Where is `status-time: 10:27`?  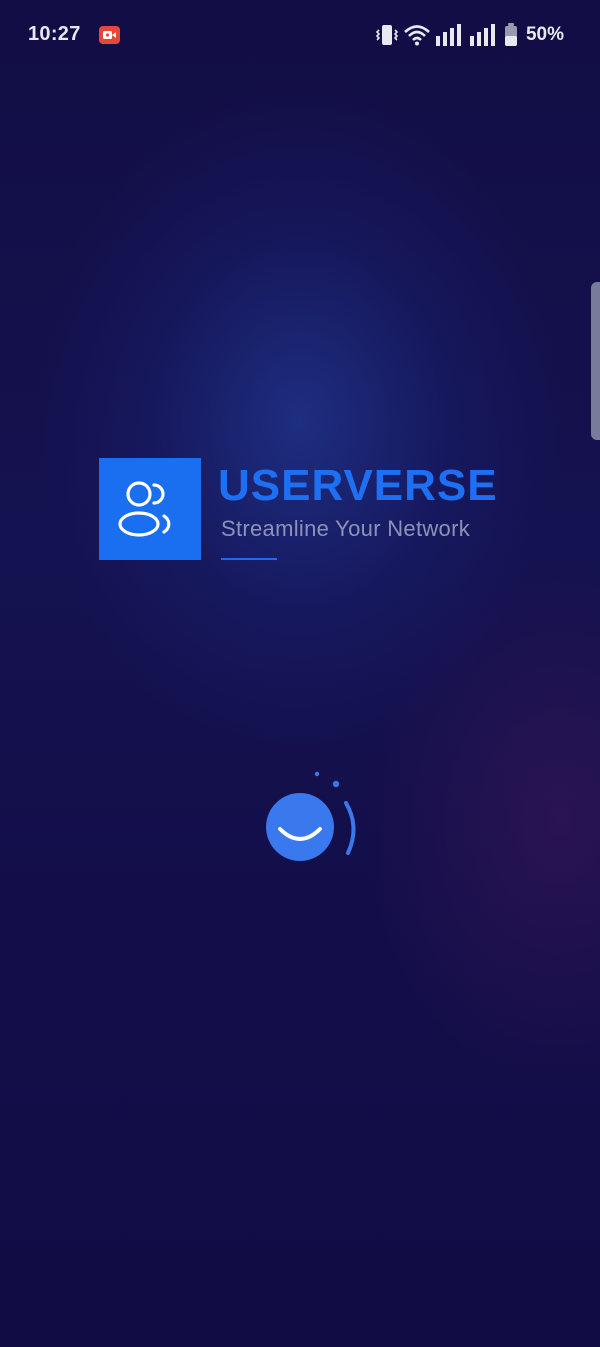 status-time: 10:27 is located at coordinates (54, 34).